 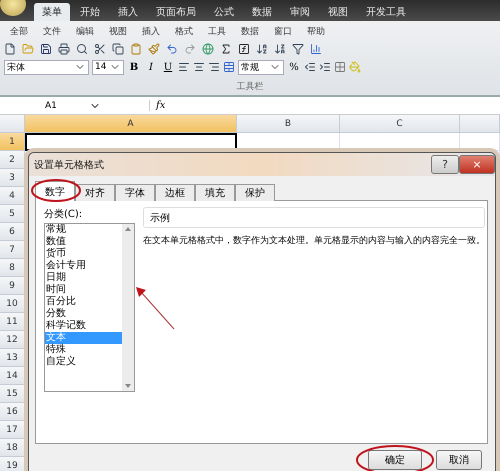 What do you see at coordinates (64, 49) in the screenshot?
I see `printer-icon` at bounding box center [64, 49].